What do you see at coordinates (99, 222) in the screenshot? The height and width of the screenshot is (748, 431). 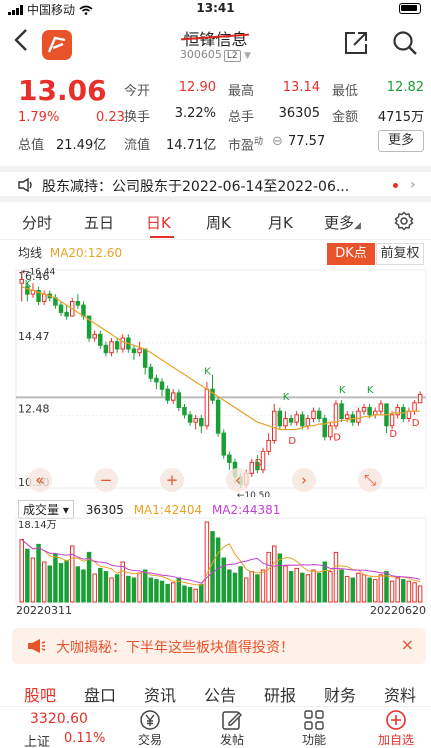 I see `tab-five-day: 五日` at bounding box center [99, 222].